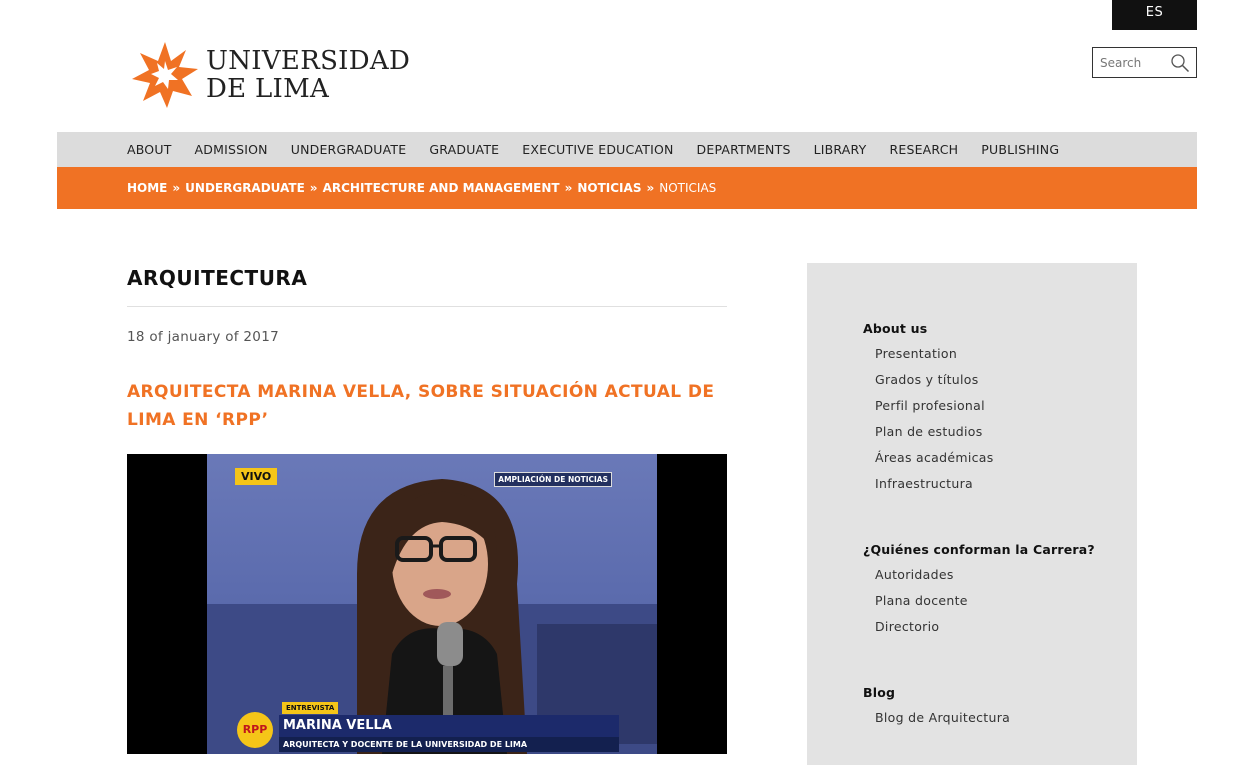 The height and width of the screenshot is (765, 1242). I want to click on sidebar-item-presentation: Presentation, so click(1006, 359).